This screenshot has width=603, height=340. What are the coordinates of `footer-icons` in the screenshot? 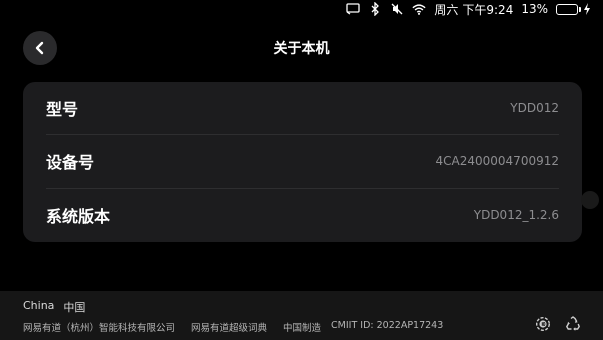 It's located at (558, 324).